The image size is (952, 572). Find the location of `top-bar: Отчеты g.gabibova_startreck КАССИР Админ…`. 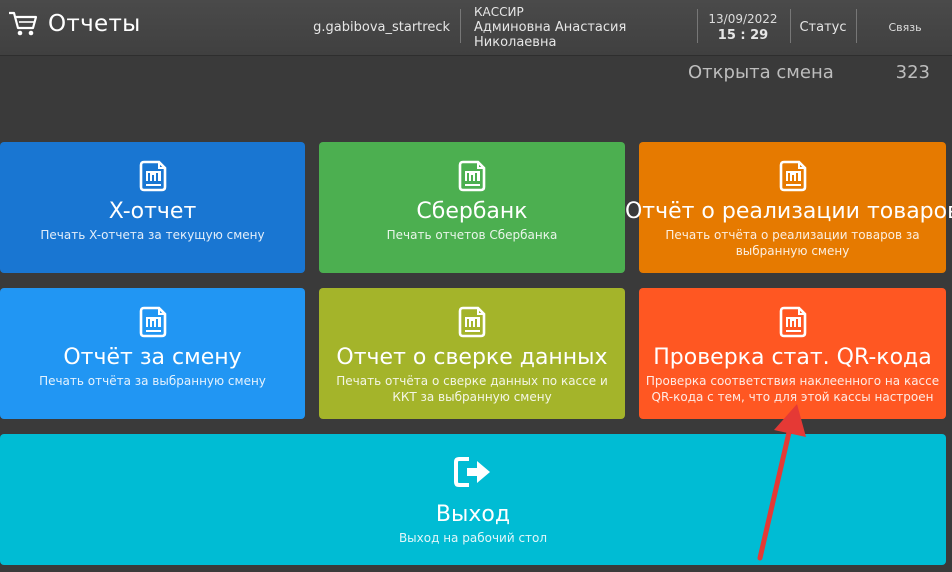

top-bar: Отчеты g.gabibova_startreck КАССИР Админ… is located at coordinates (476, 28).